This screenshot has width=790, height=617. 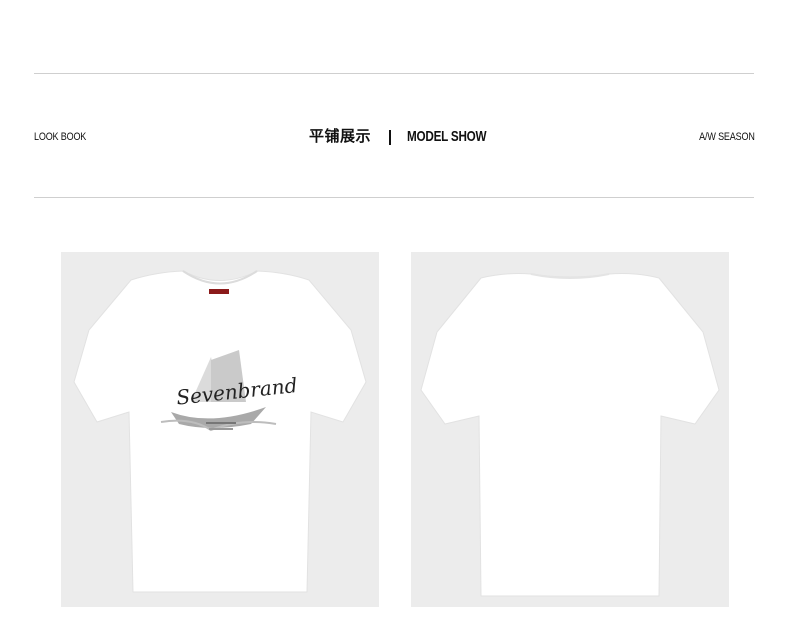 I want to click on bottom-divider, so click(x=394, y=197).